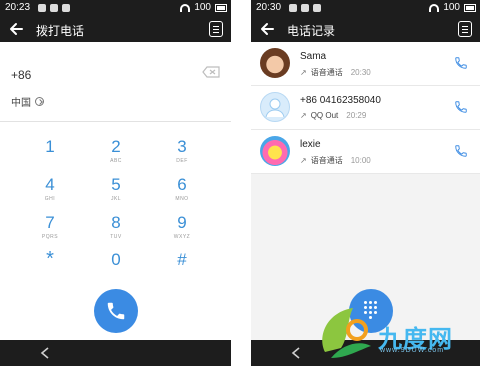 This screenshot has height=366, width=480. I want to click on region-selector: 中国, so click(27, 101).